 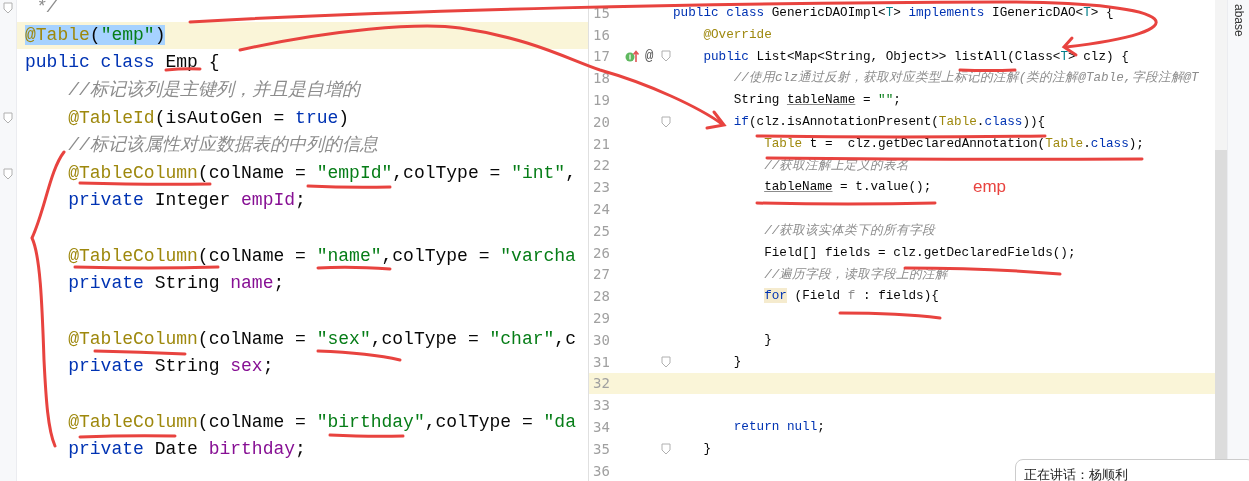 I want to click on code-line: private String name;, so click(x=176, y=283).